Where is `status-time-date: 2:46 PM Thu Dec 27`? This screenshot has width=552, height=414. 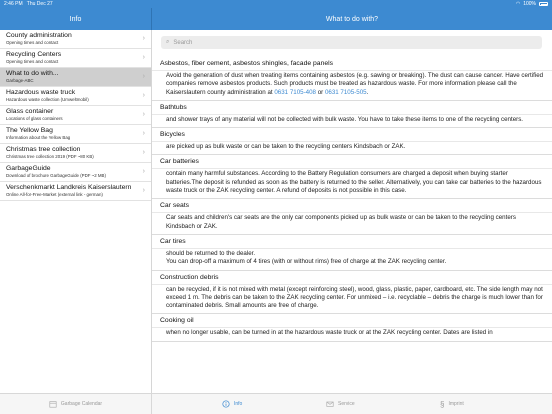
status-time-date: 2:46 PM Thu Dec 27 is located at coordinates (28, 4).